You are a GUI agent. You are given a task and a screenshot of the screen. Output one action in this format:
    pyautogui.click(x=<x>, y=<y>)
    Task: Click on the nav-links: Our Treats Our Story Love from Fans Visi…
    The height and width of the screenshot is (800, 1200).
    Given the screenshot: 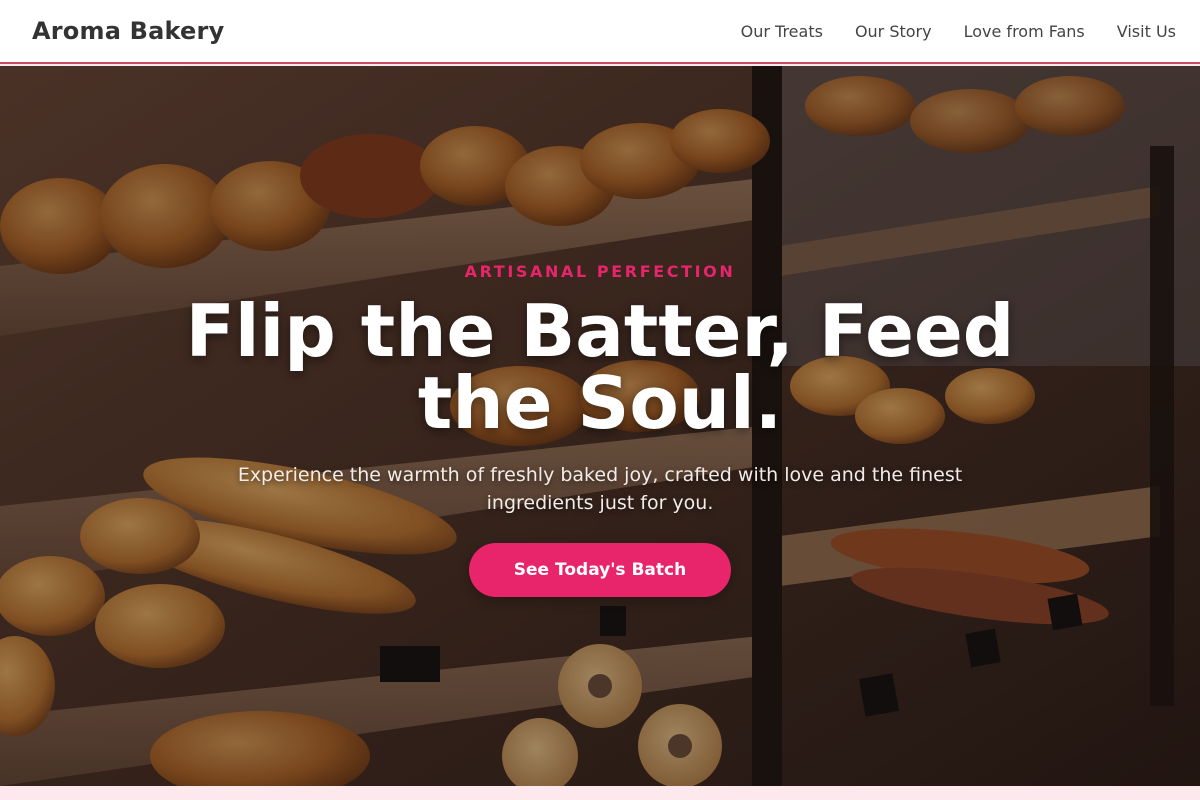 What is the action you would take?
    pyautogui.click(x=958, y=31)
    